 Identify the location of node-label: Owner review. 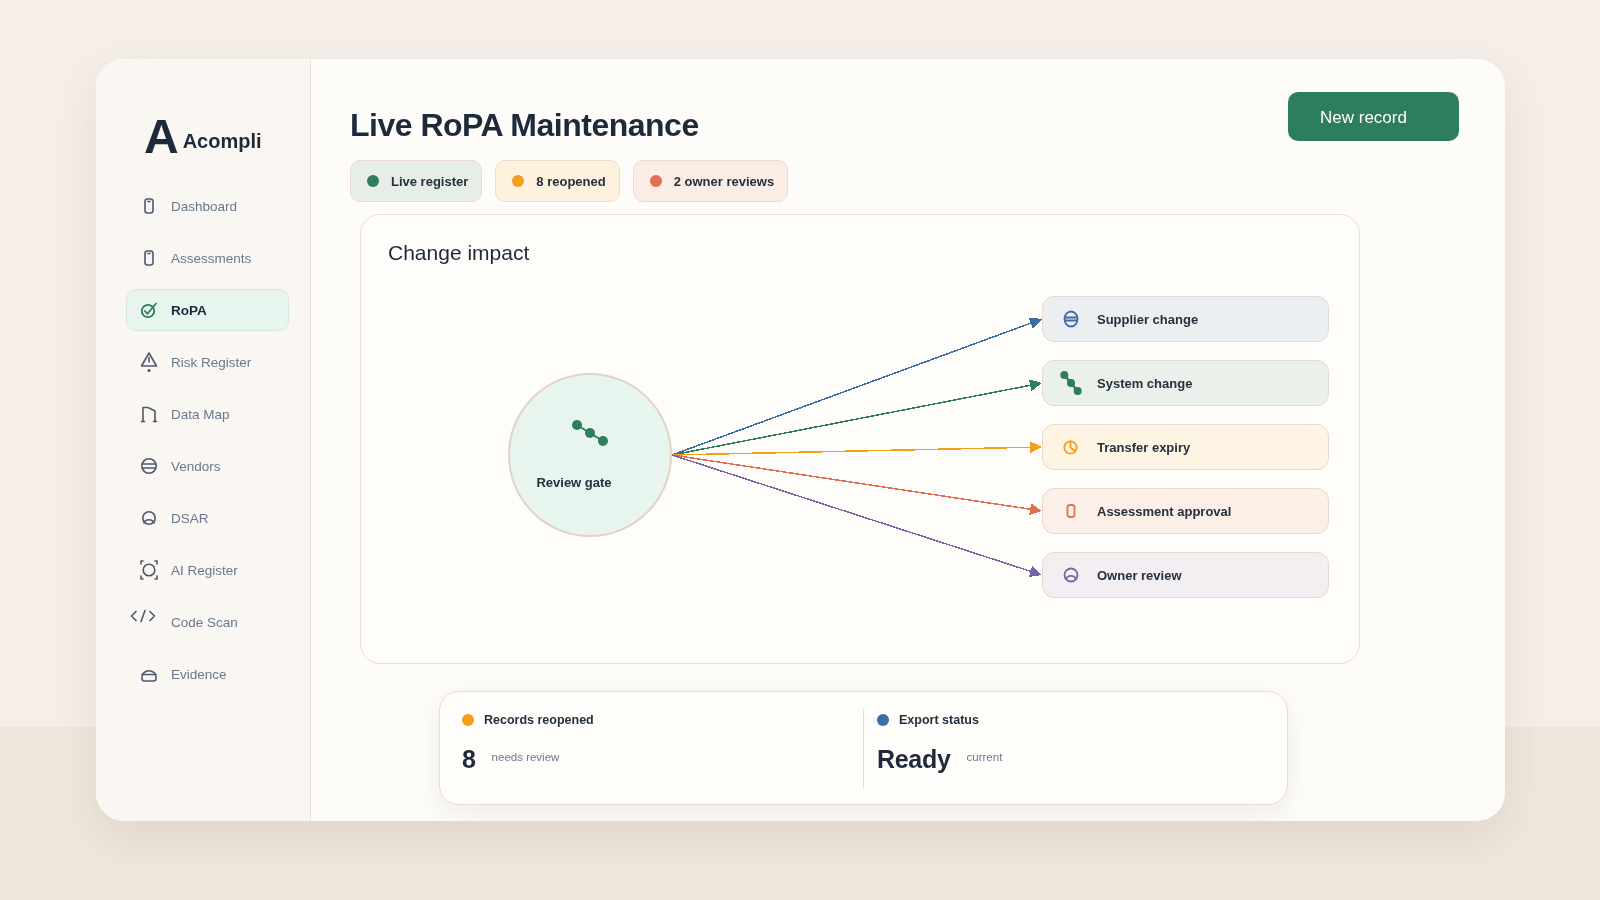
(1139, 575).